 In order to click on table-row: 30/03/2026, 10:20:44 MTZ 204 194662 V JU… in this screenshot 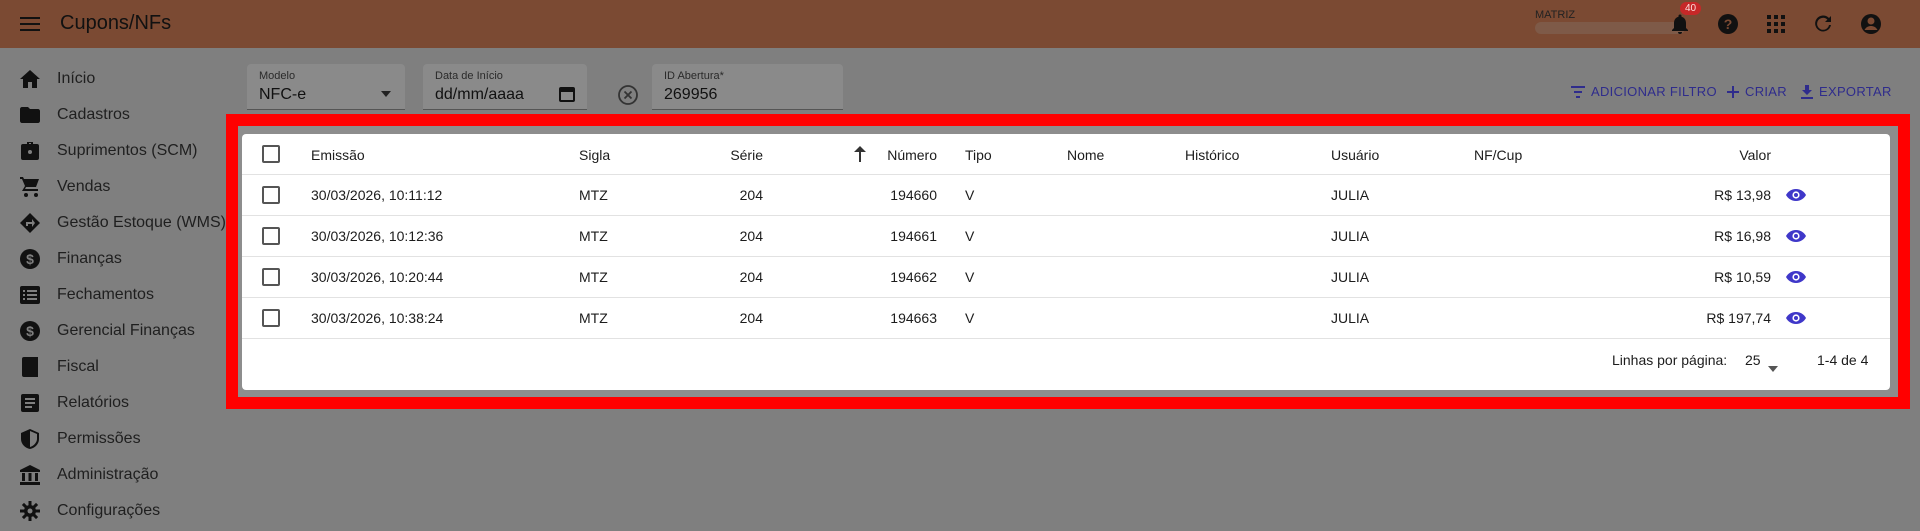, I will do `click(1066, 277)`.